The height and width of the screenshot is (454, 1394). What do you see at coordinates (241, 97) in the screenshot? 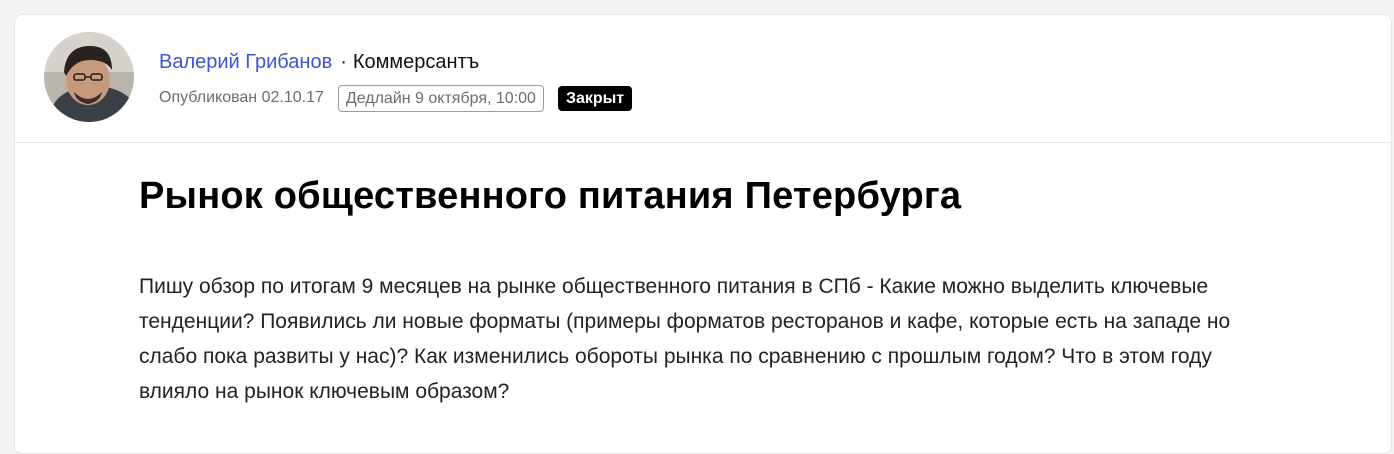
I see `published-date: Опубликован 02.10.17` at bounding box center [241, 97].